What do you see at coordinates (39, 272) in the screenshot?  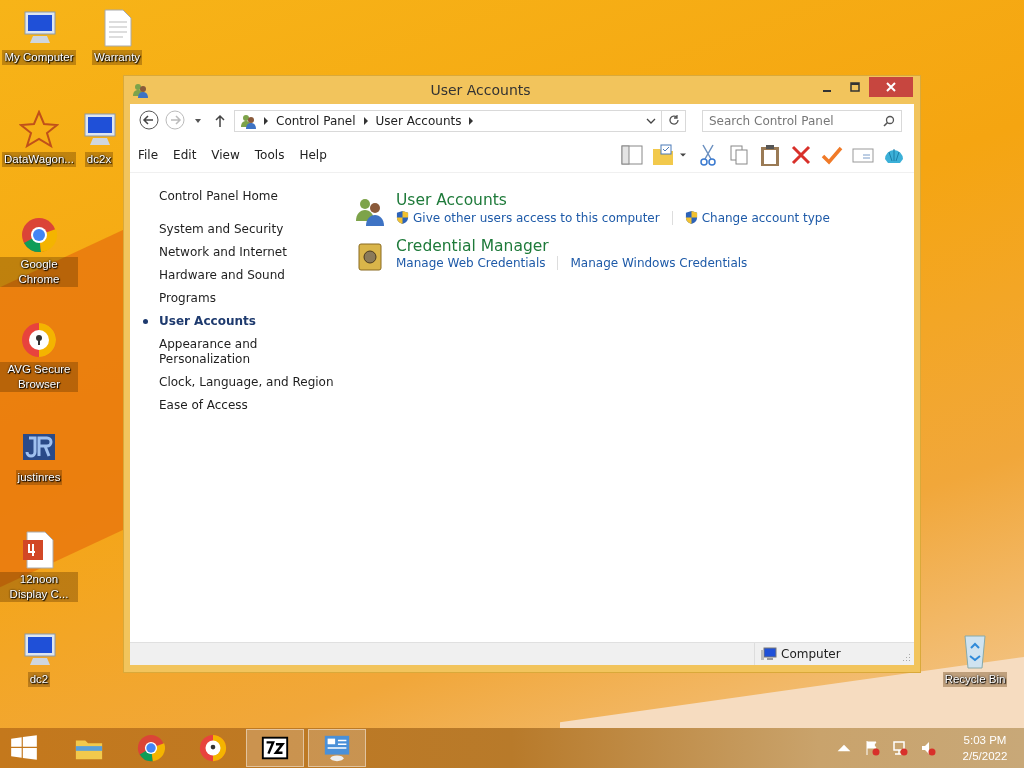 I see `desktop-icon-label: Google Chrome` at bounding box center [39, 272].